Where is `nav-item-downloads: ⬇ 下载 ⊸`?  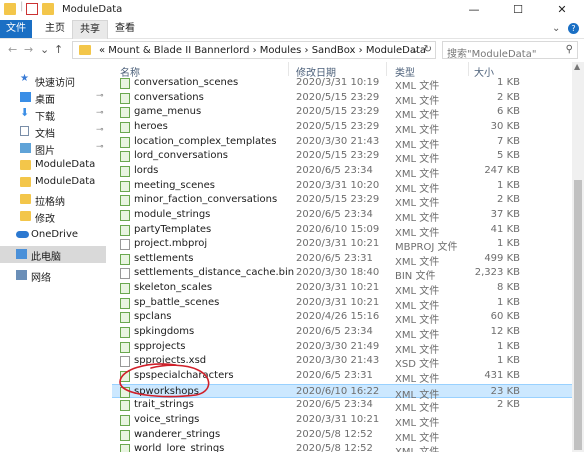
nav-item-downloads: ⬇ 下载 ⊸ is located at coordinates (53, 114).